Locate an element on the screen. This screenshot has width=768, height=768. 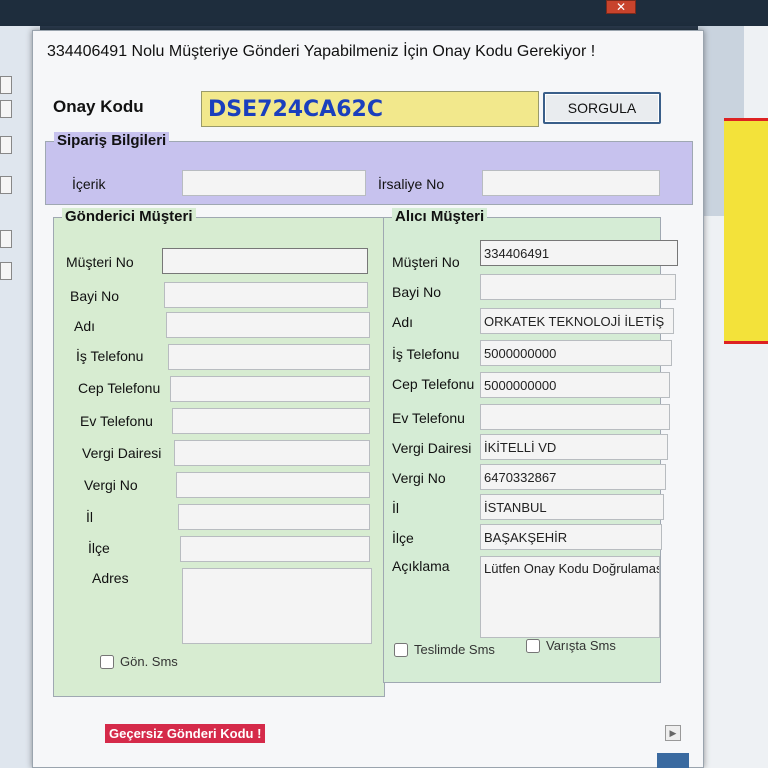
alici-aciklama-field: Lütfen Onay Kodu Doğrulaması yapınız ! is located at coordinates (570, 597).